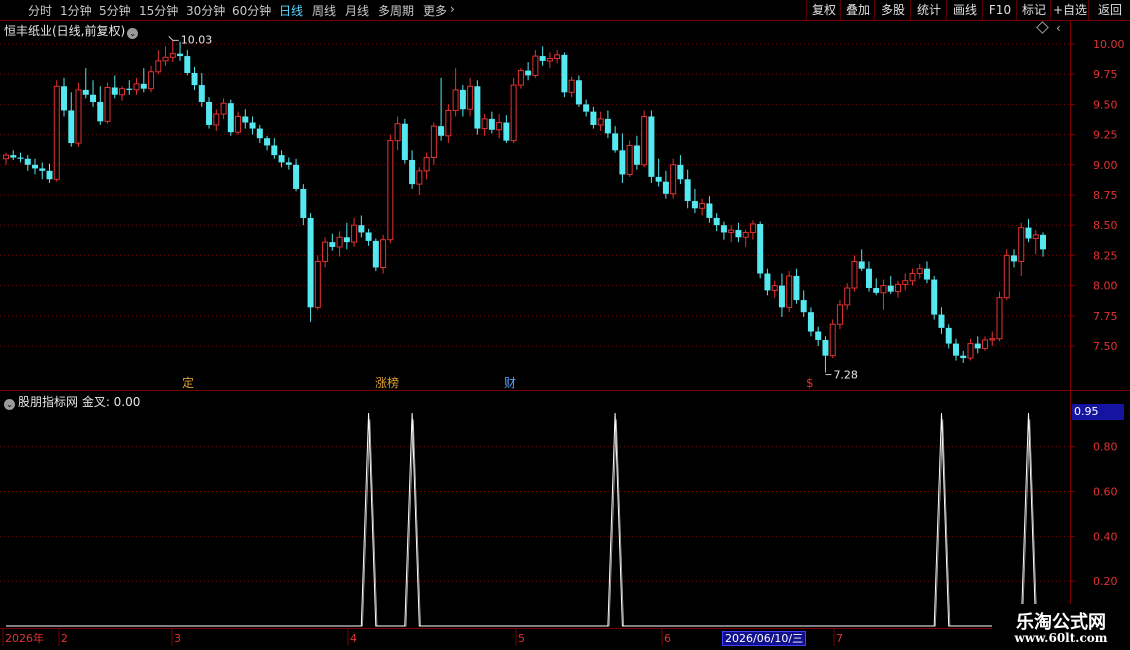 This screenshot has height=650, width=1130. I want to click on price-tick-label: 7.75, so click(1105, 316).